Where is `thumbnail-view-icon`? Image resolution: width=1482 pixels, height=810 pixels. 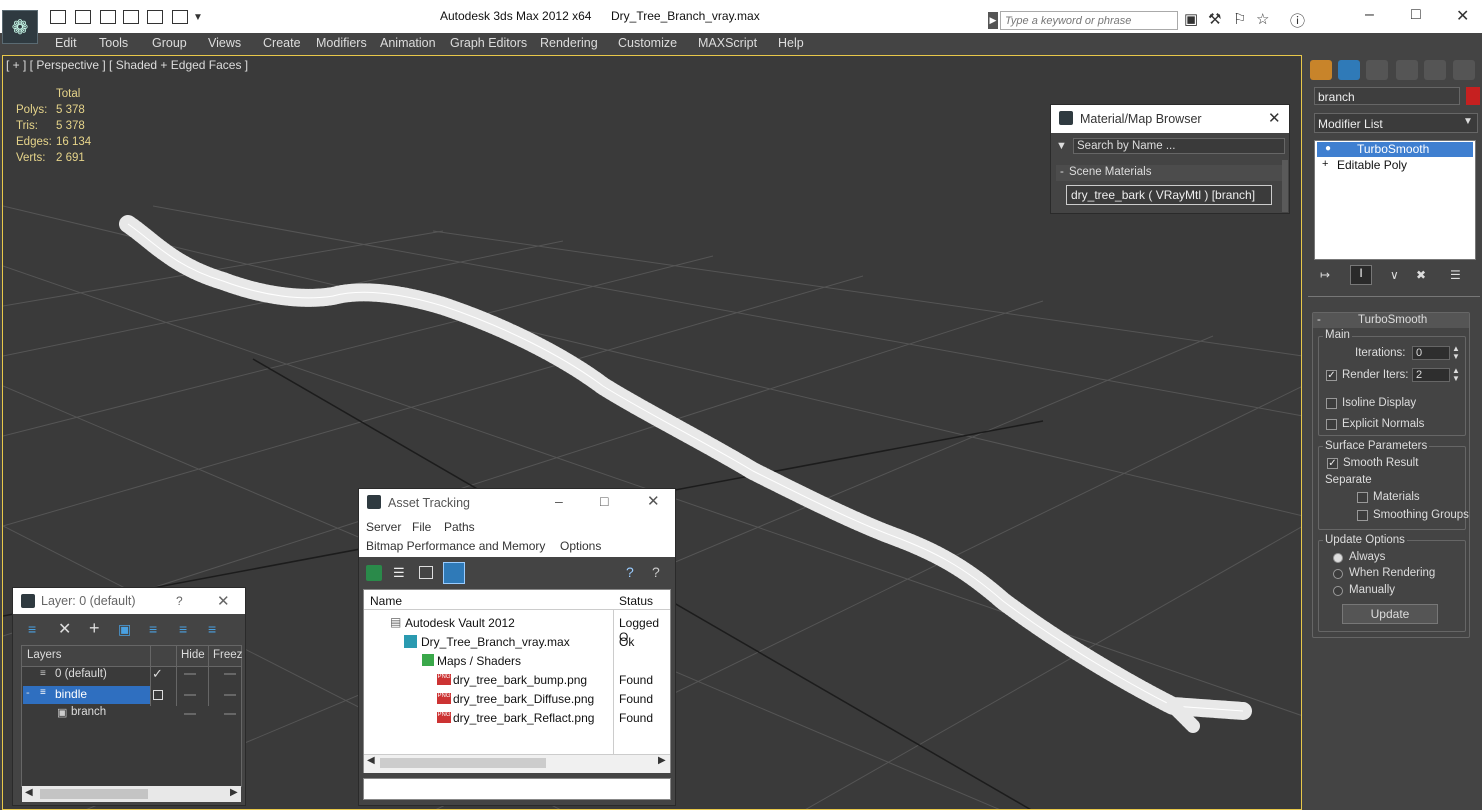
thumbnail-view-icon is located at coordinates (426, 572).